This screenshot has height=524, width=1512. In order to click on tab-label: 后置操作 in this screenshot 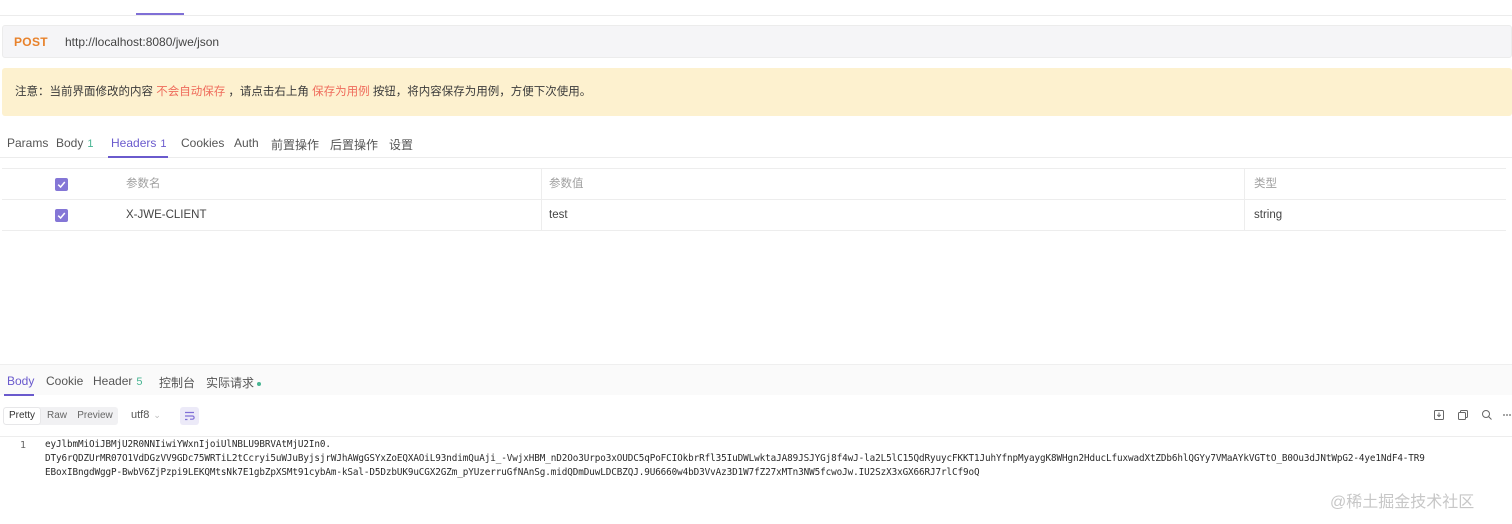, I will do `click(354, 145)`.